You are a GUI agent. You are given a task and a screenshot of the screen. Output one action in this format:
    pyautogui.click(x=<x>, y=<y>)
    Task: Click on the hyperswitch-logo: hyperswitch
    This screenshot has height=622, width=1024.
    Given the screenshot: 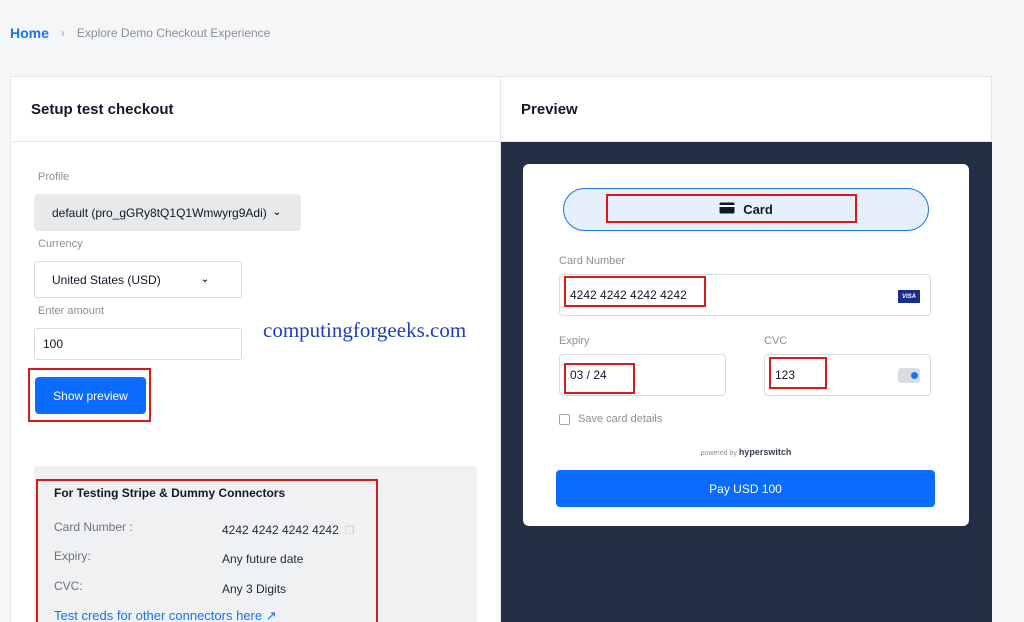 What is the action you would take?
    pyautogui.click(x=765, y=452)
    